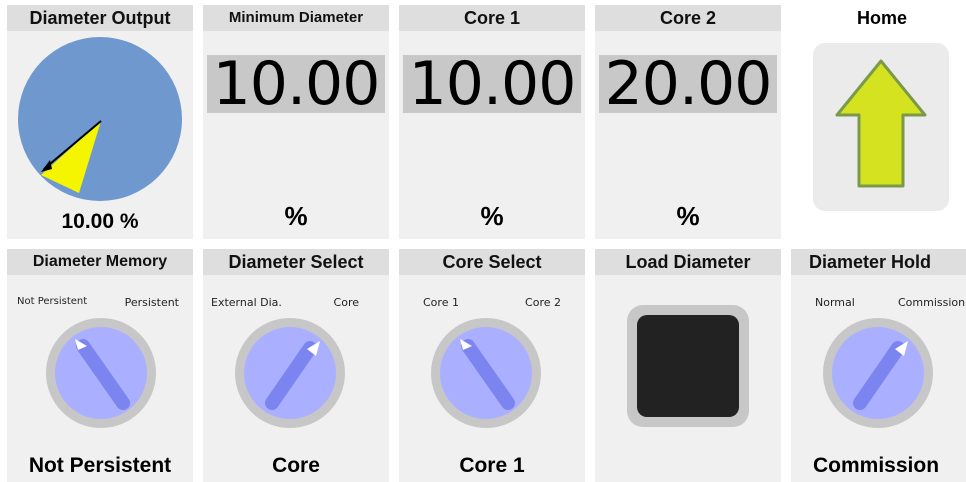  Describe the element at coordinates (492, 18) in the screenshot. I see `core1-title: Core 1` at that location.